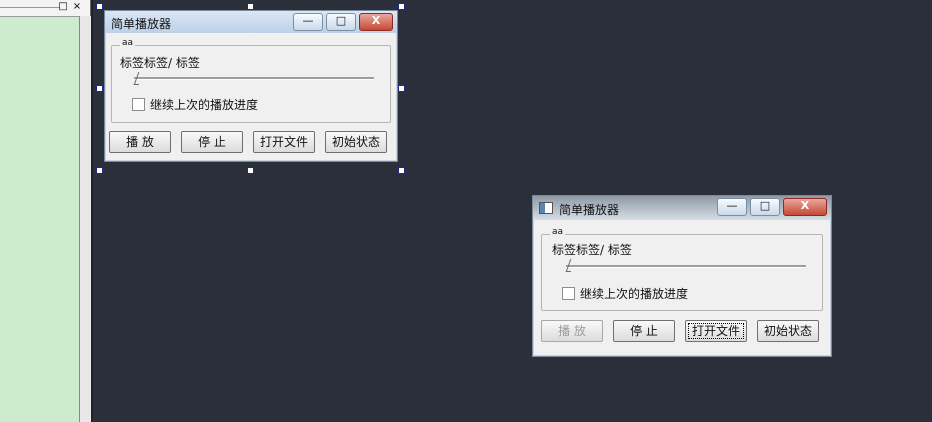 The height and width of the screenshot is (422, 932). Describe the element at coordinates (30, 7) in the screenshot. I see `toolbar-line` at that location.